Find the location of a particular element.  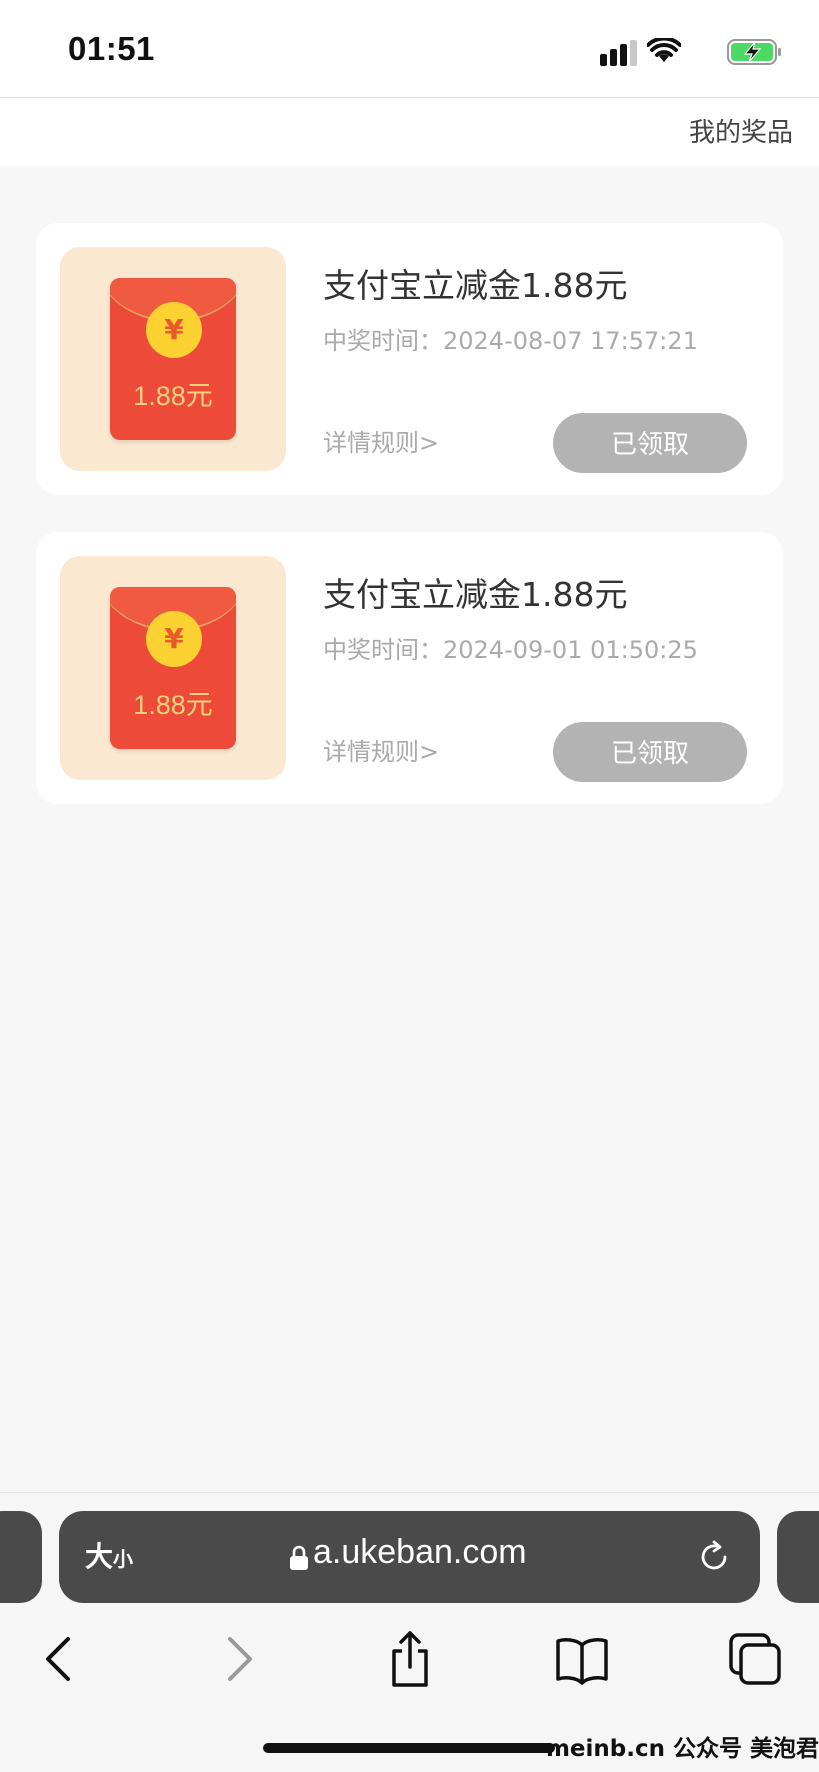

battery-charging-icon is located at coordinates (754, 52).